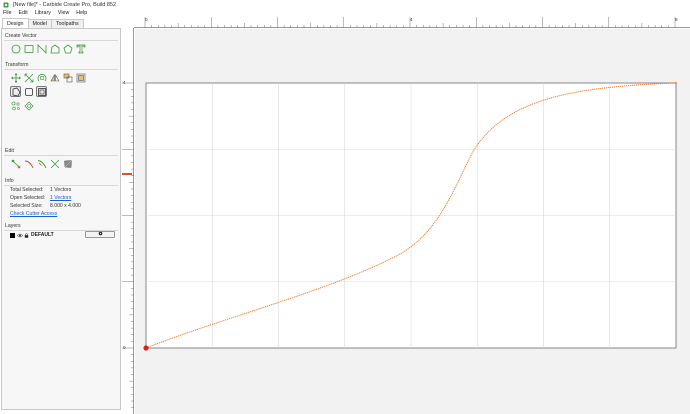 The height and width of the screenshot is (414, 690). What do you see at coordinates (28, 91) in the screenshot?
I see `boolean-tool-icon` at bounding box center [28, 91].